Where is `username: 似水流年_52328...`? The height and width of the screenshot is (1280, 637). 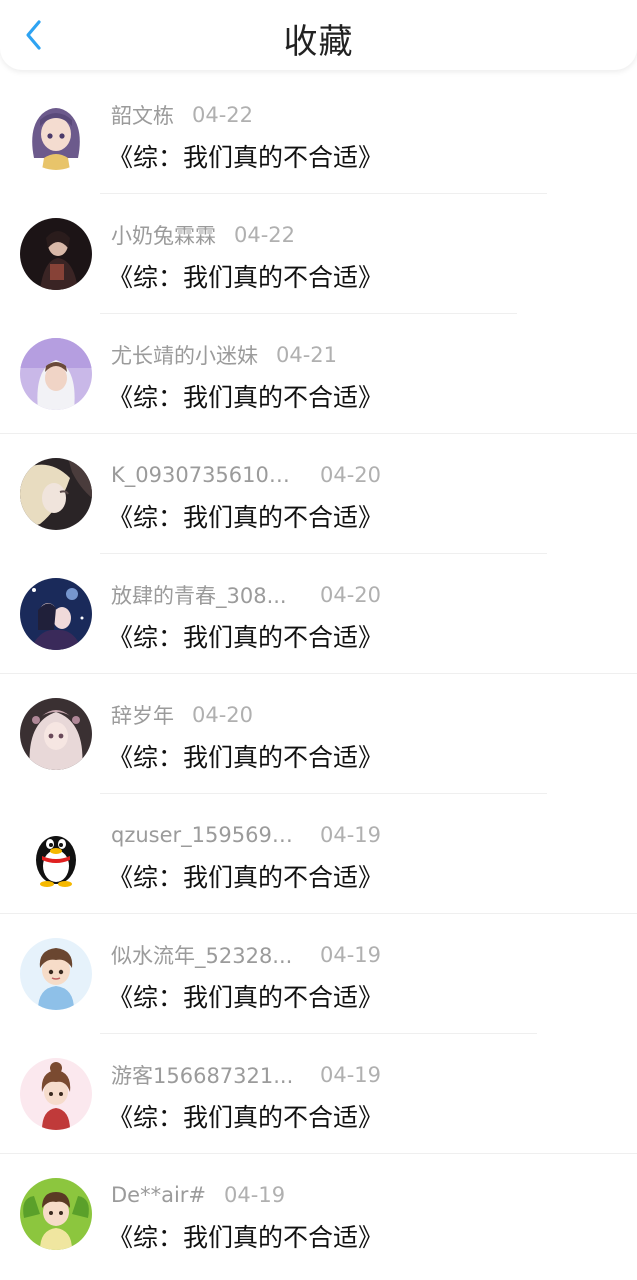 username: 似水流年_52328... is located at coordinates (202, 956).